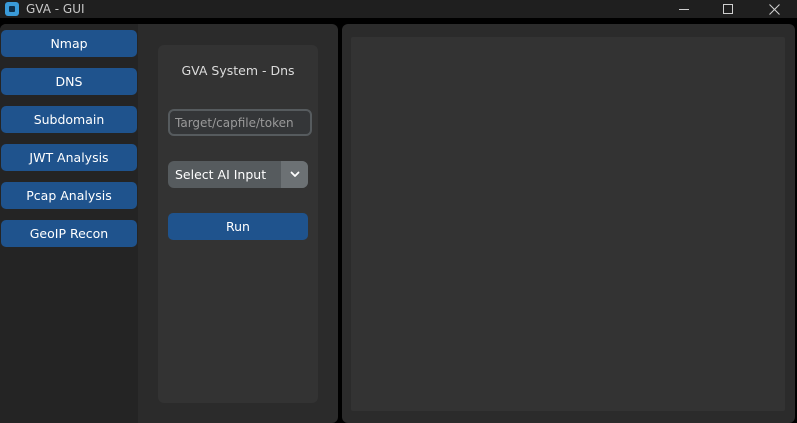 Image resolution: width=797 pixels, height=423 pixels. Describe the element at coordinates (69, 195) in the screenshot. I see `sidebar-item-pcap-analysis: Pcap Analysis` at that location.